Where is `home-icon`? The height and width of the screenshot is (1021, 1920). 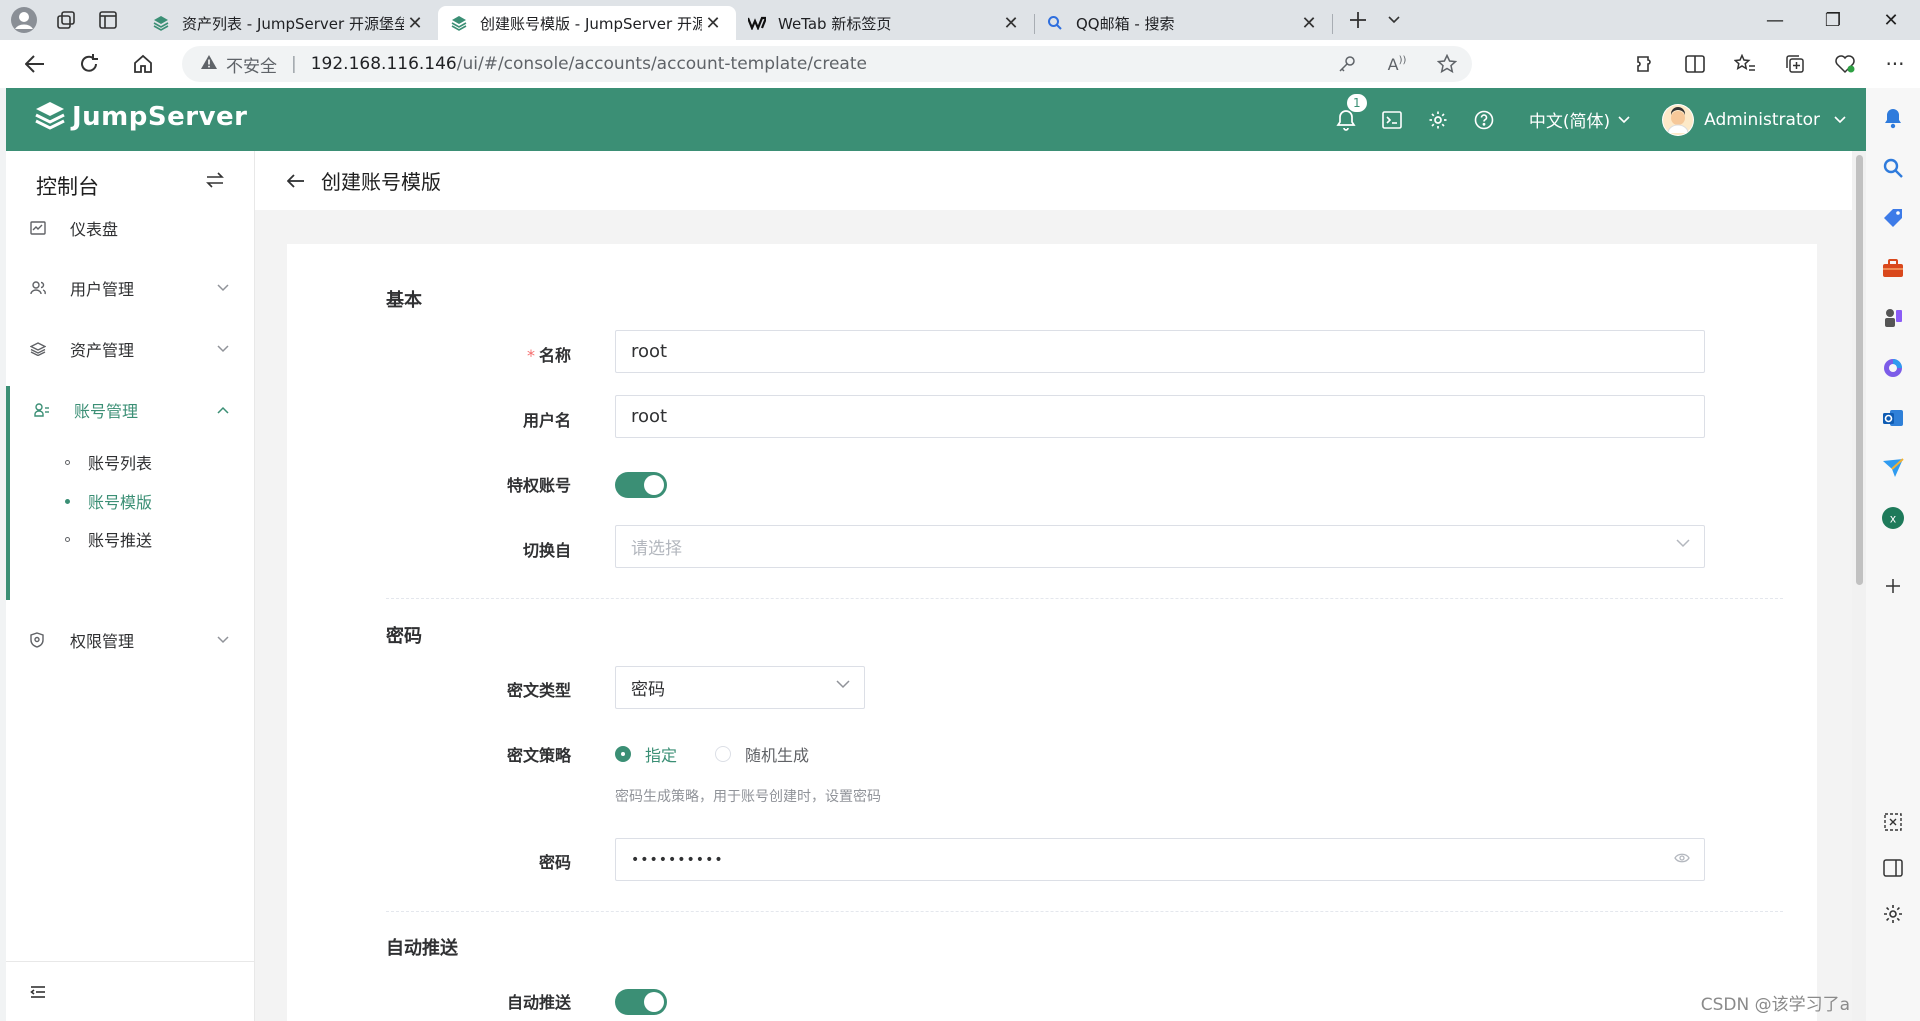
home-icon is located at coordinates (143, 64).